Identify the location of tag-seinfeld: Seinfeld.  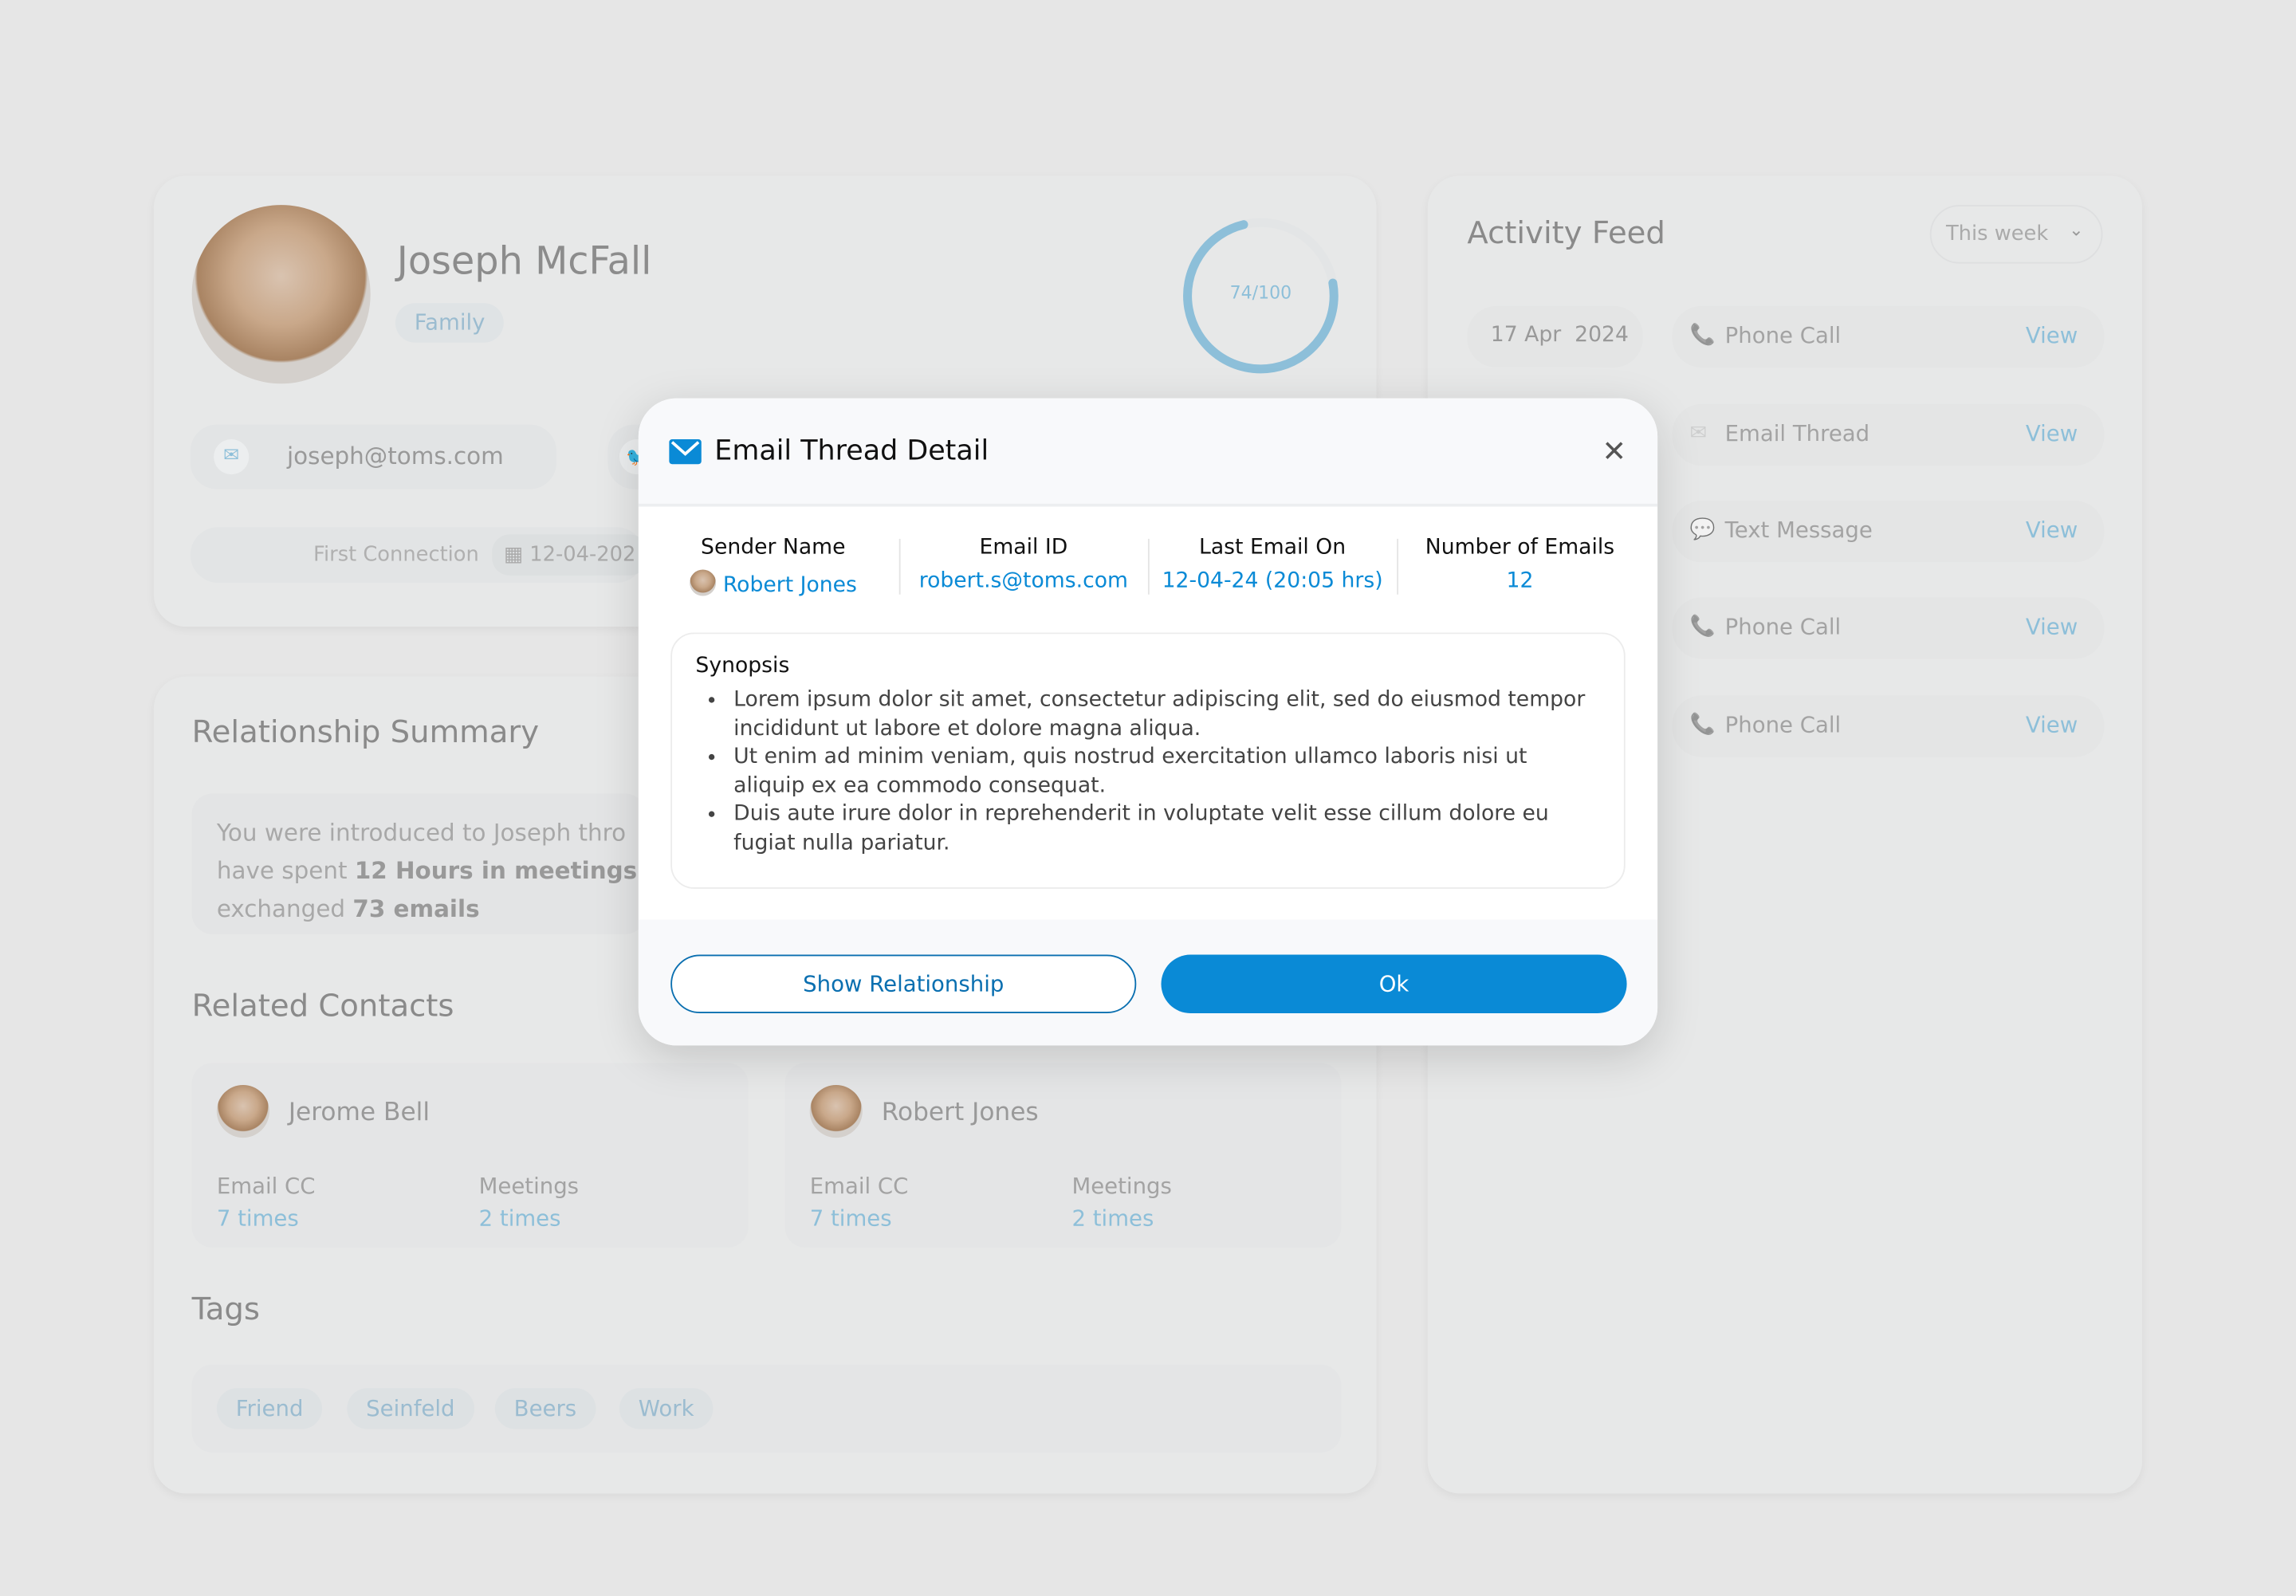
(411, 1408).